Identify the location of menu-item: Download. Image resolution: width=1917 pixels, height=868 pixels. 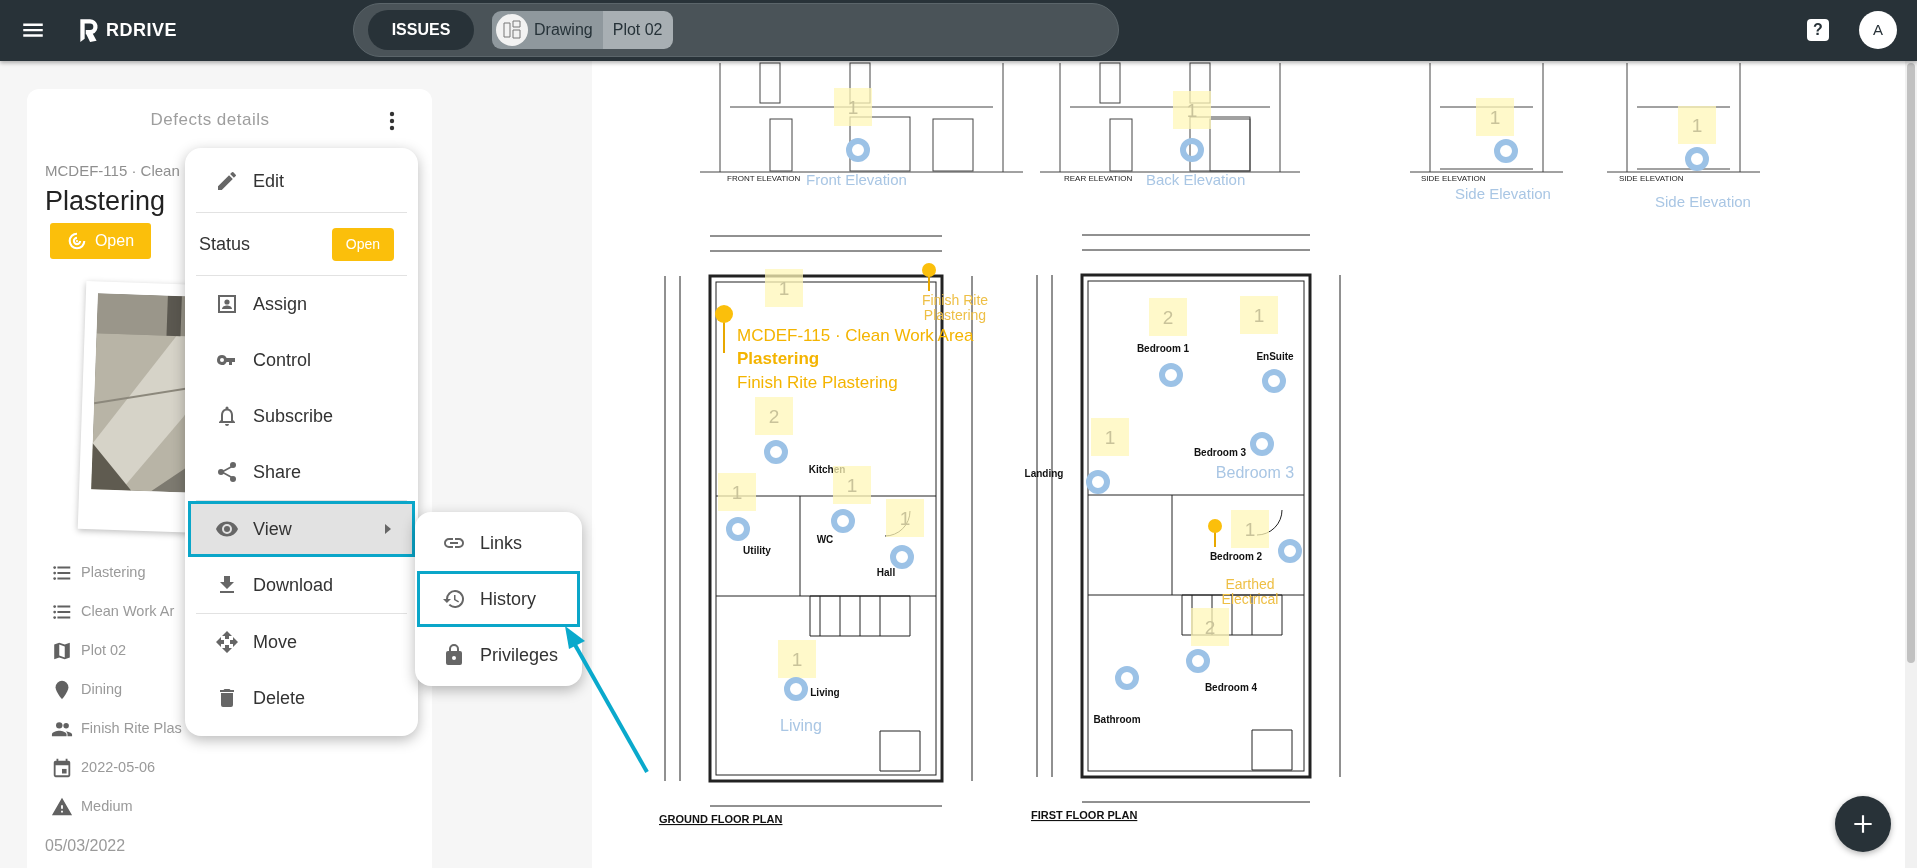
(301, 585).